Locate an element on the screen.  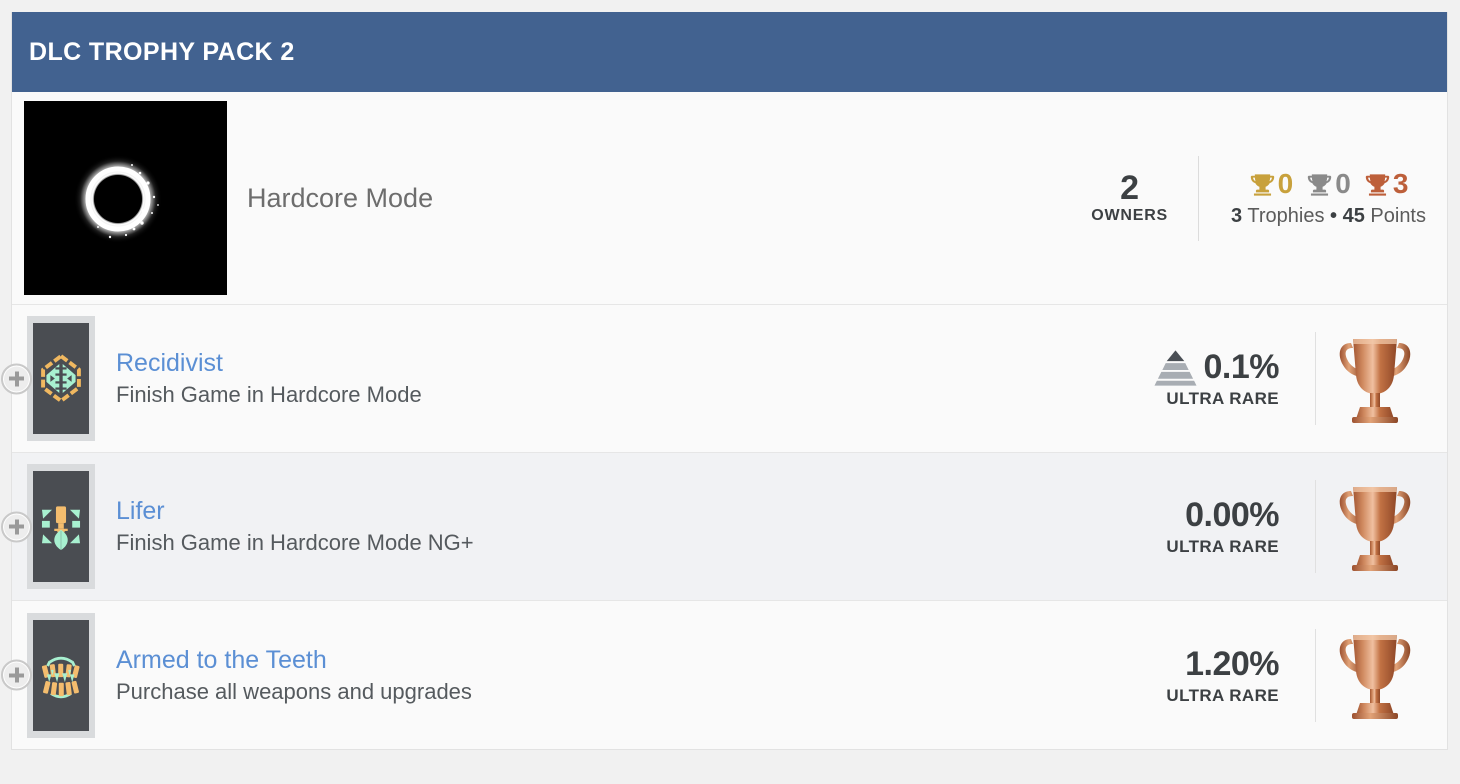
gold-trophy-count: 0 is located at coordinates (1271, 184).